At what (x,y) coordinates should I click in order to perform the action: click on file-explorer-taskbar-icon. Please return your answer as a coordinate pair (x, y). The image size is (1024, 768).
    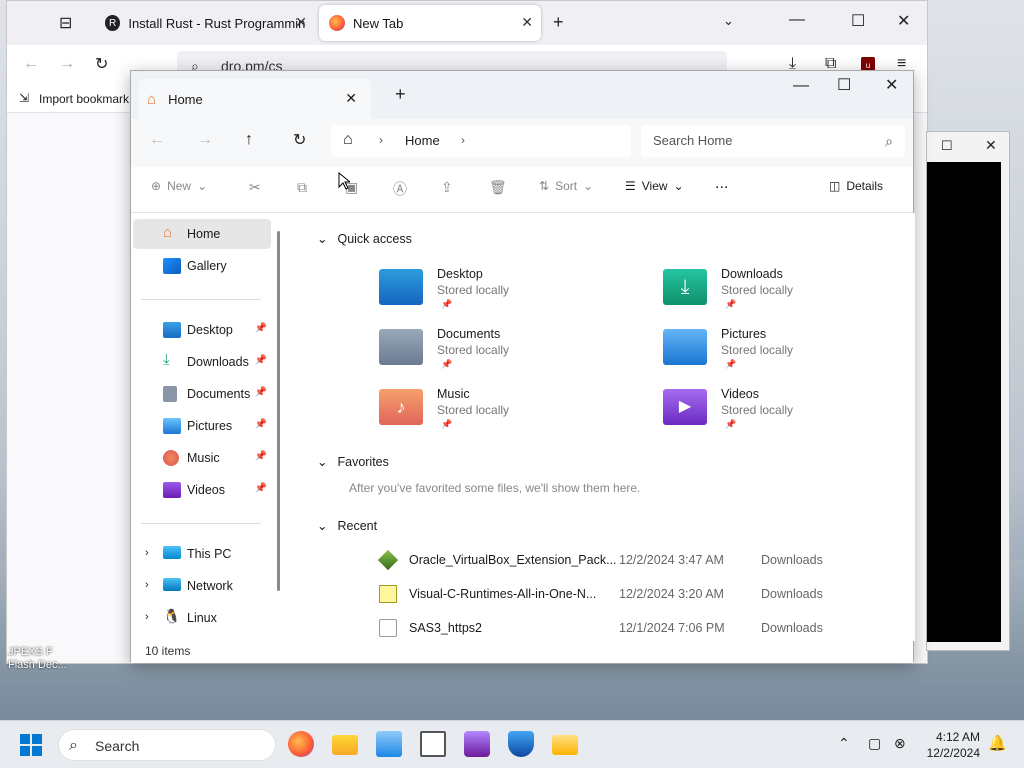
    Looking at the image, I should click on (345, 745).